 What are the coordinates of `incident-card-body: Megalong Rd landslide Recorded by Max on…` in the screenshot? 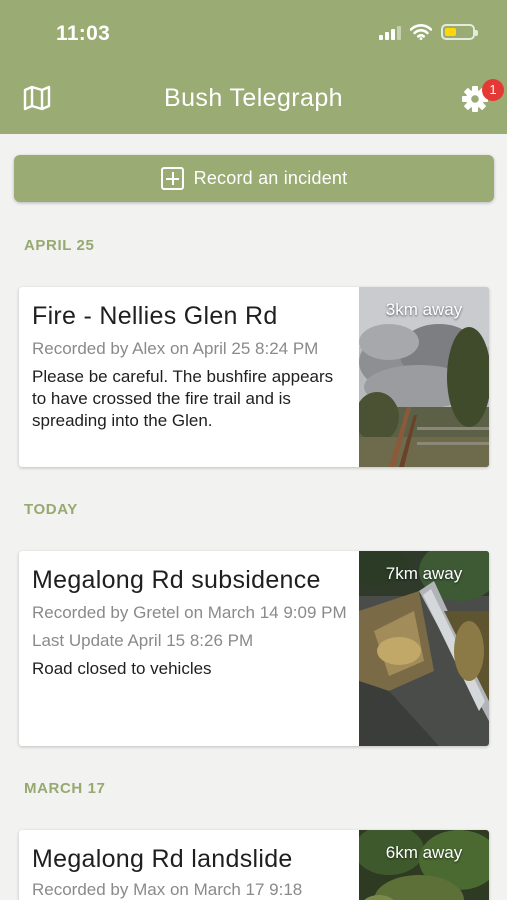 It's located at (192, 872).